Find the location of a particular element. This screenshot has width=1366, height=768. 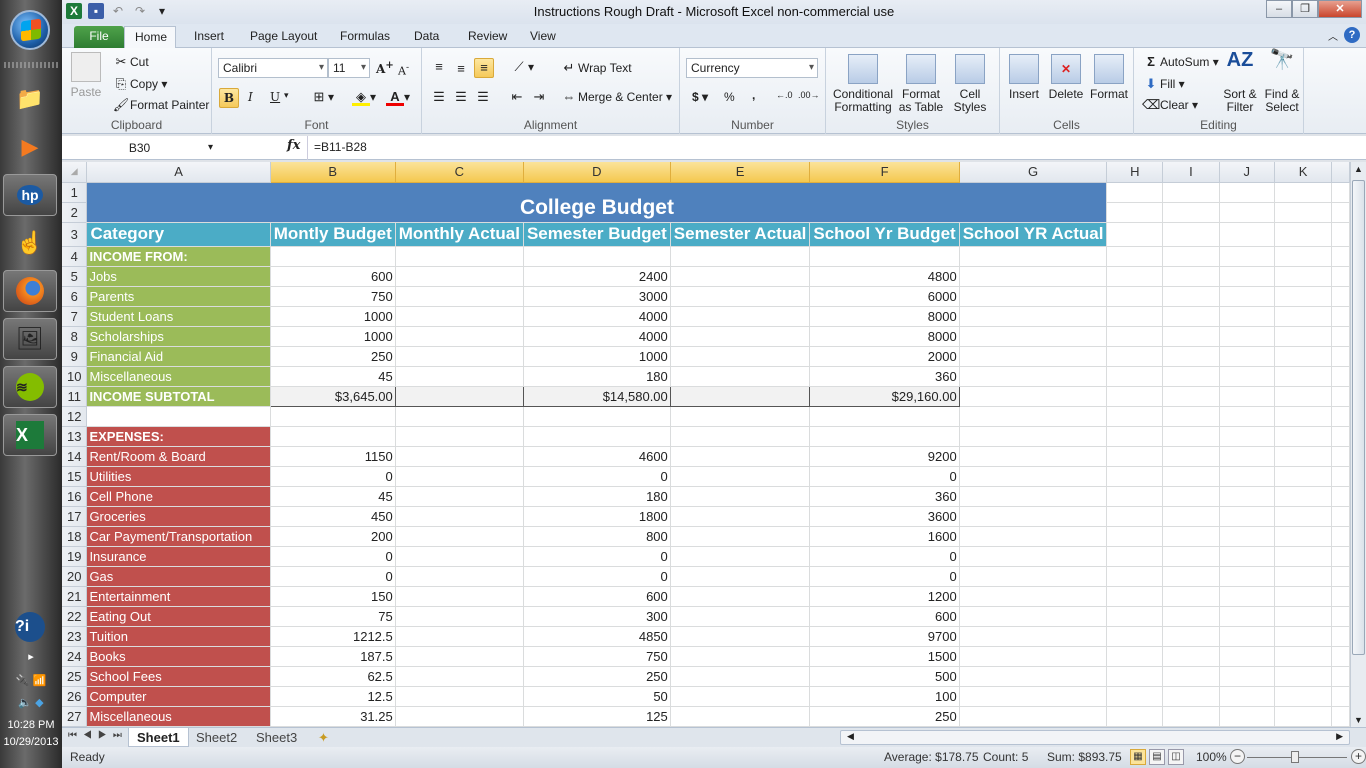

scroll-left-icon: ◀ is located at coordinates (850, 736).